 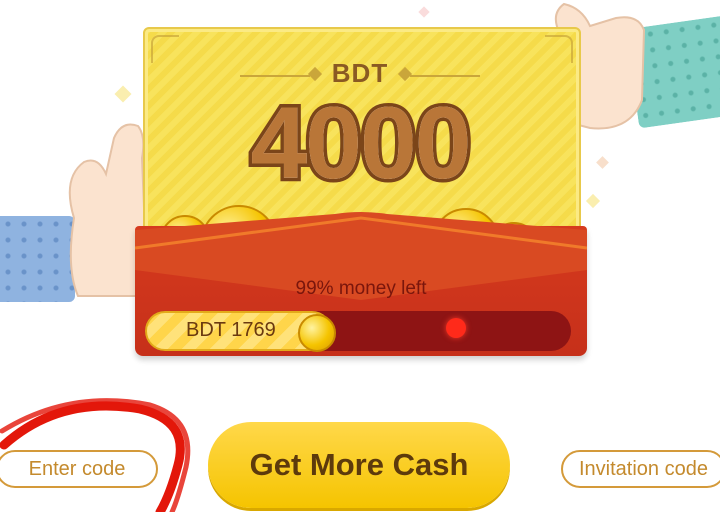 I want to click on progress-amount: BDT 1769, so click(x=231, y=330).